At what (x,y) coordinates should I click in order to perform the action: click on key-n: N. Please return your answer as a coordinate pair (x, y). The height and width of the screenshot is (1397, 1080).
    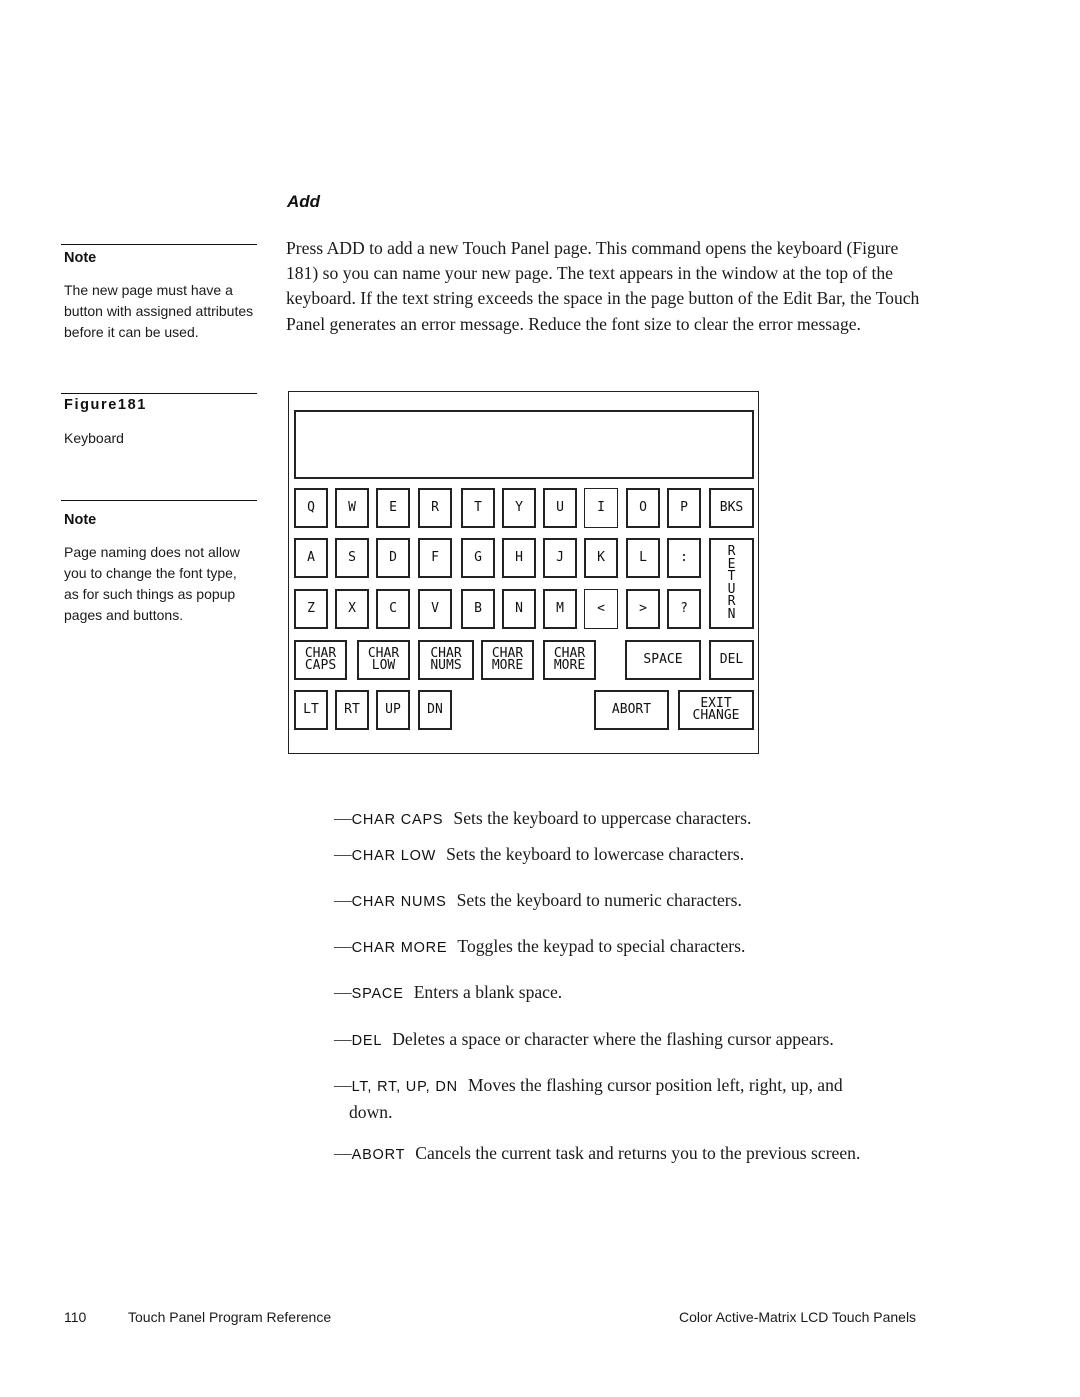
    Looking at the image, I should click on (519, 609).